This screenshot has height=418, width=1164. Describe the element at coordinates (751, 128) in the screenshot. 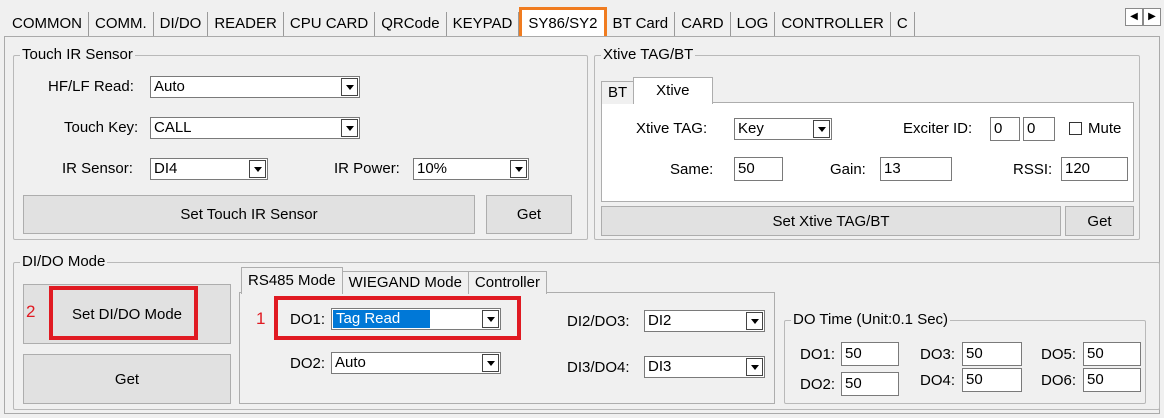

I see `select-value: Key` at that location.